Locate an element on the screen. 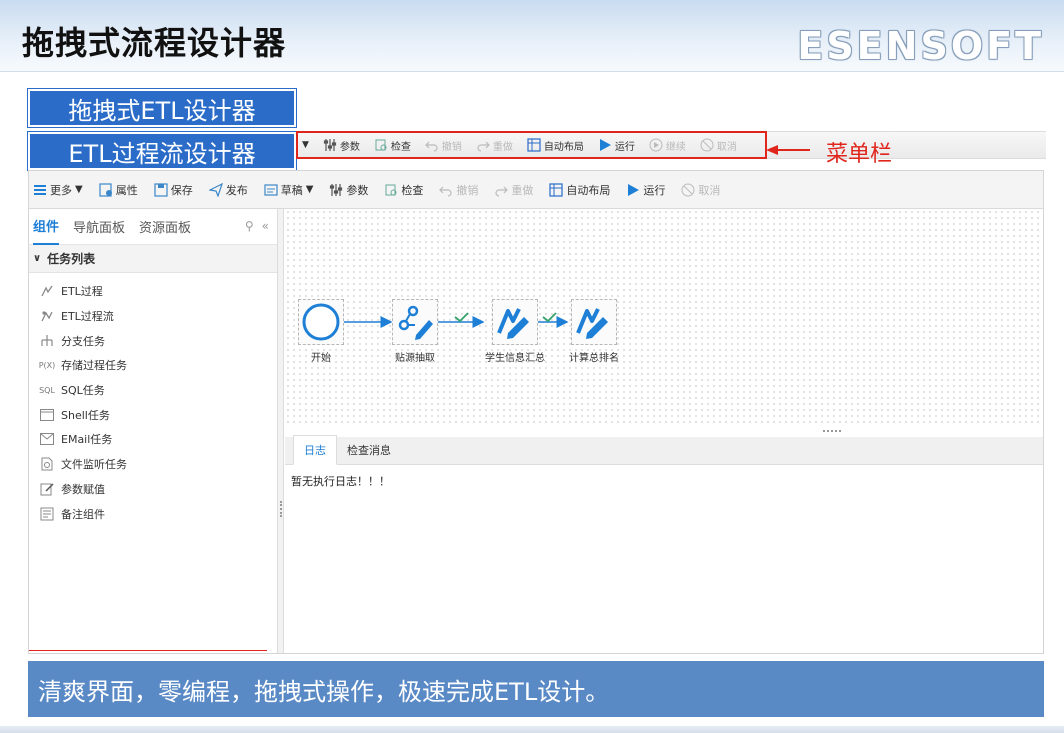 The height and width of the screenshot is (733, 1064). collapse-left-icon: « is located at coordinates (265, 226).